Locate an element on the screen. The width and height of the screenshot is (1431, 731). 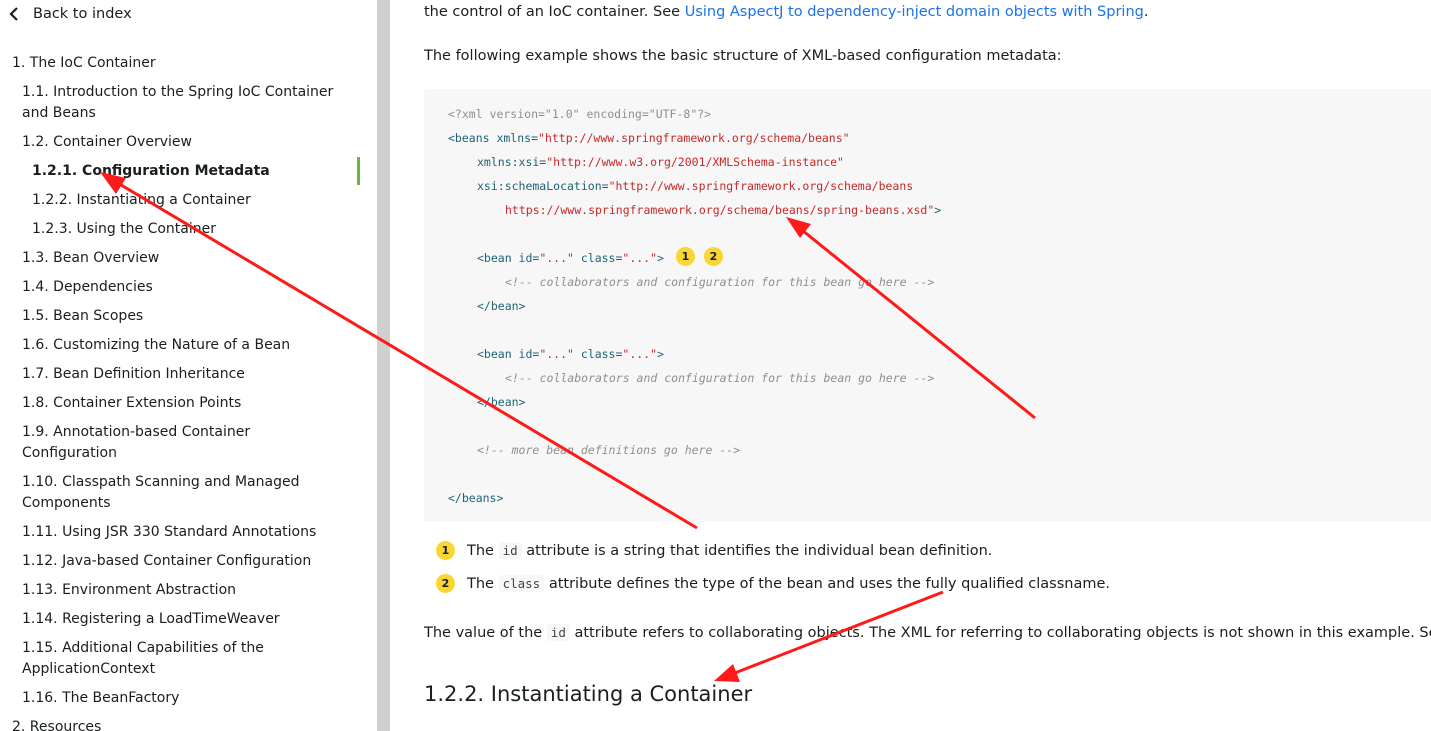
toc-item-jsr330: 1.11. Using JSR 330 Standard Annotations is located at coordinates (169, 532).